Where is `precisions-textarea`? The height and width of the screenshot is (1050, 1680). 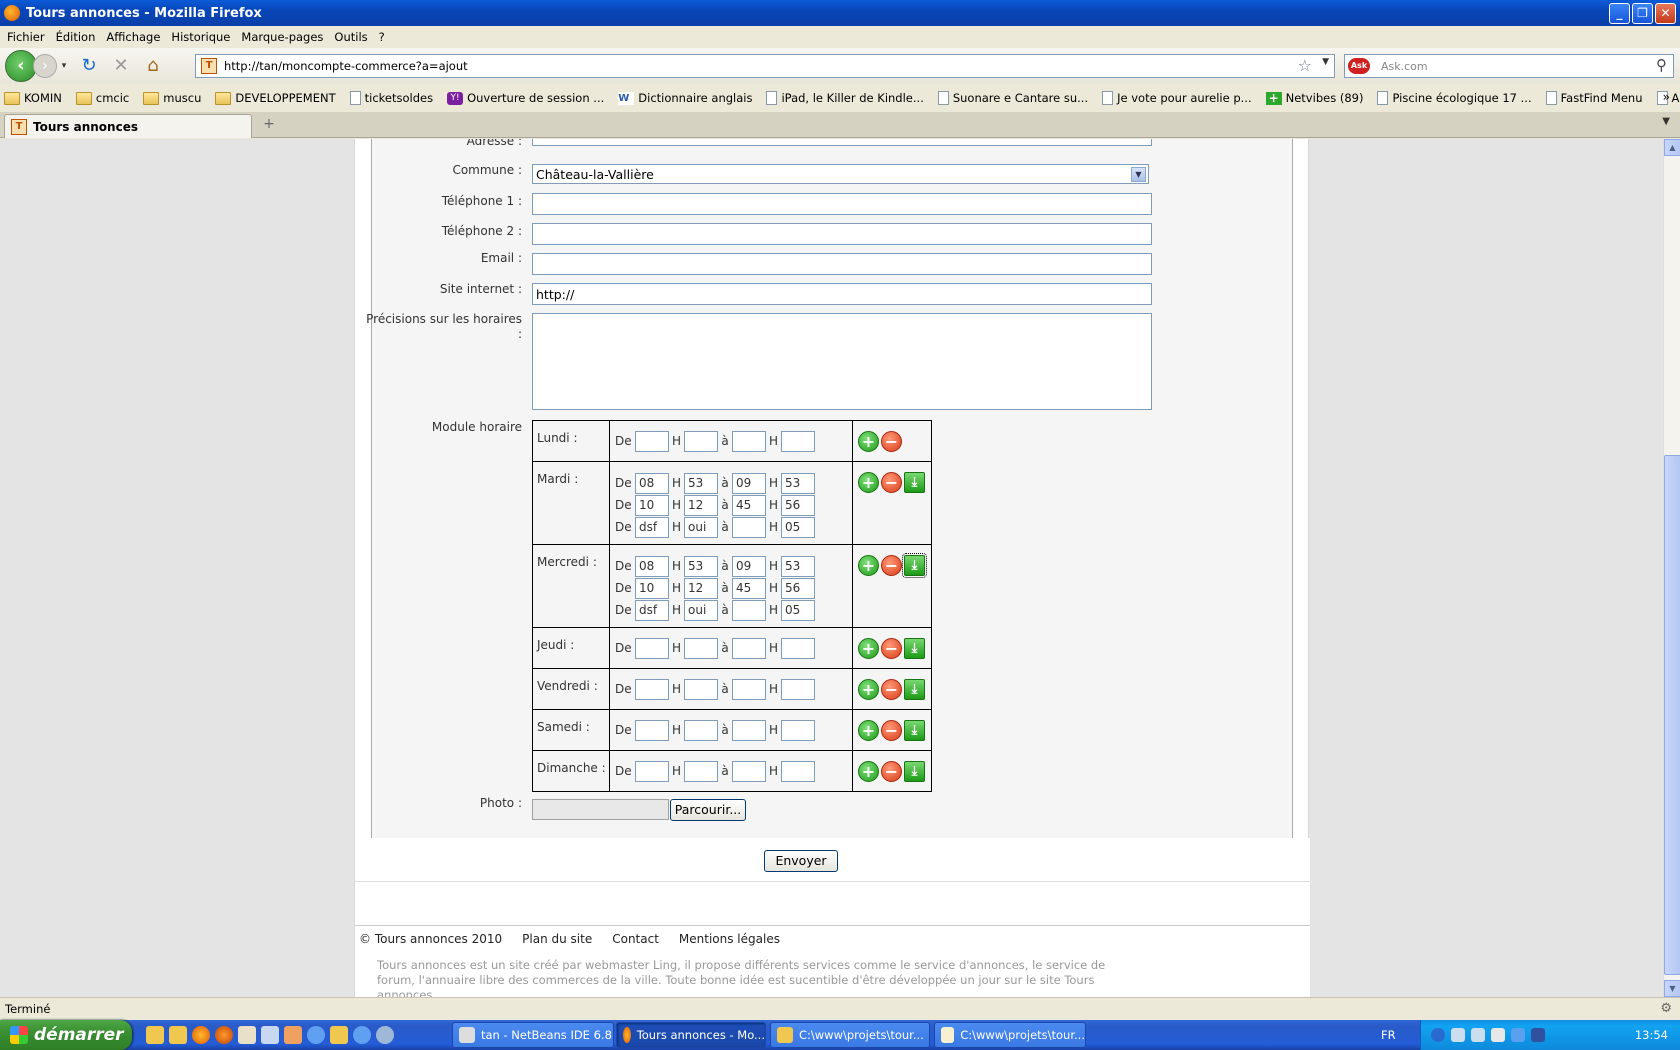 precisions-textarea is located at coordinates (842, 361).